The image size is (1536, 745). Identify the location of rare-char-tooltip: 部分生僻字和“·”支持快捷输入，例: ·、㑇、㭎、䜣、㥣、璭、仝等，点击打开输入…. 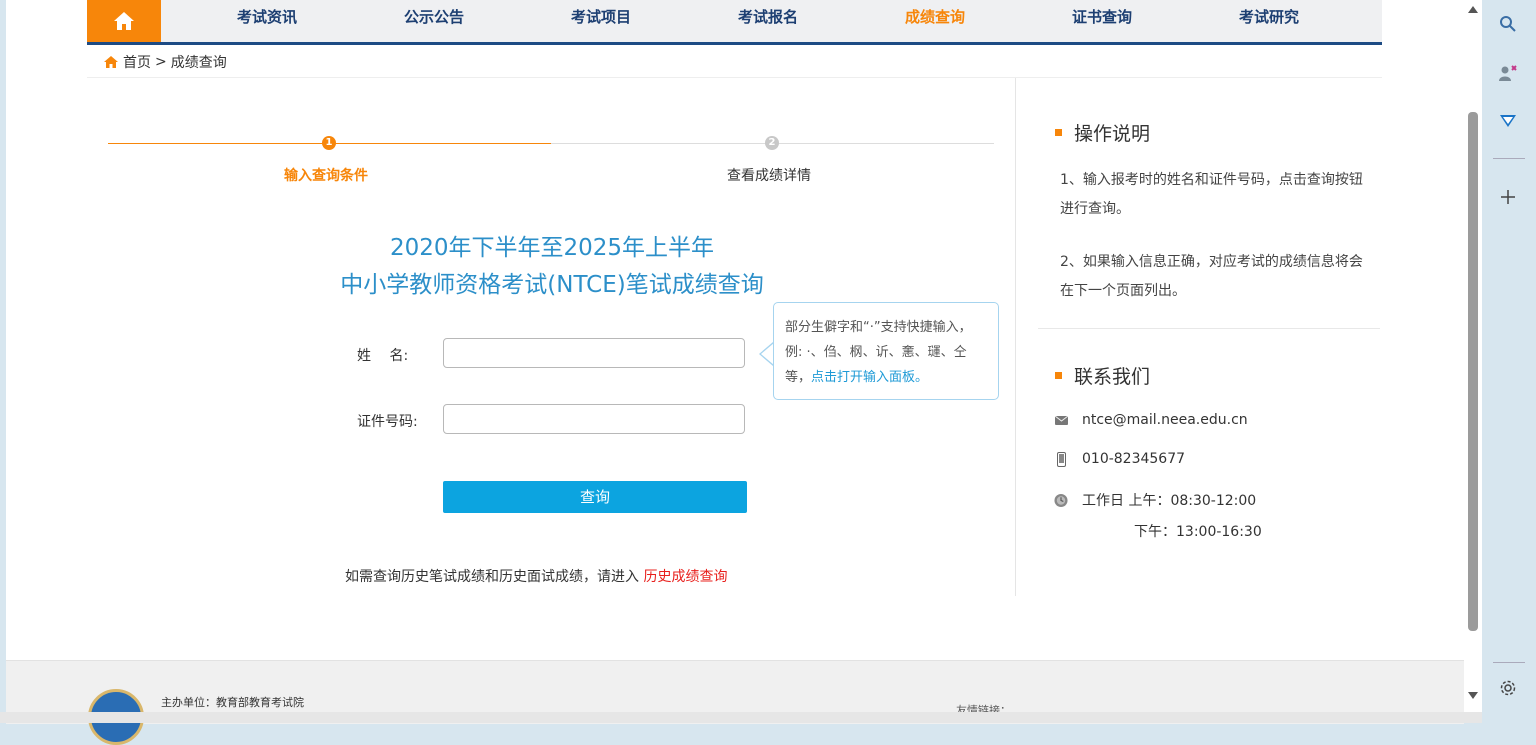
(886, 351).